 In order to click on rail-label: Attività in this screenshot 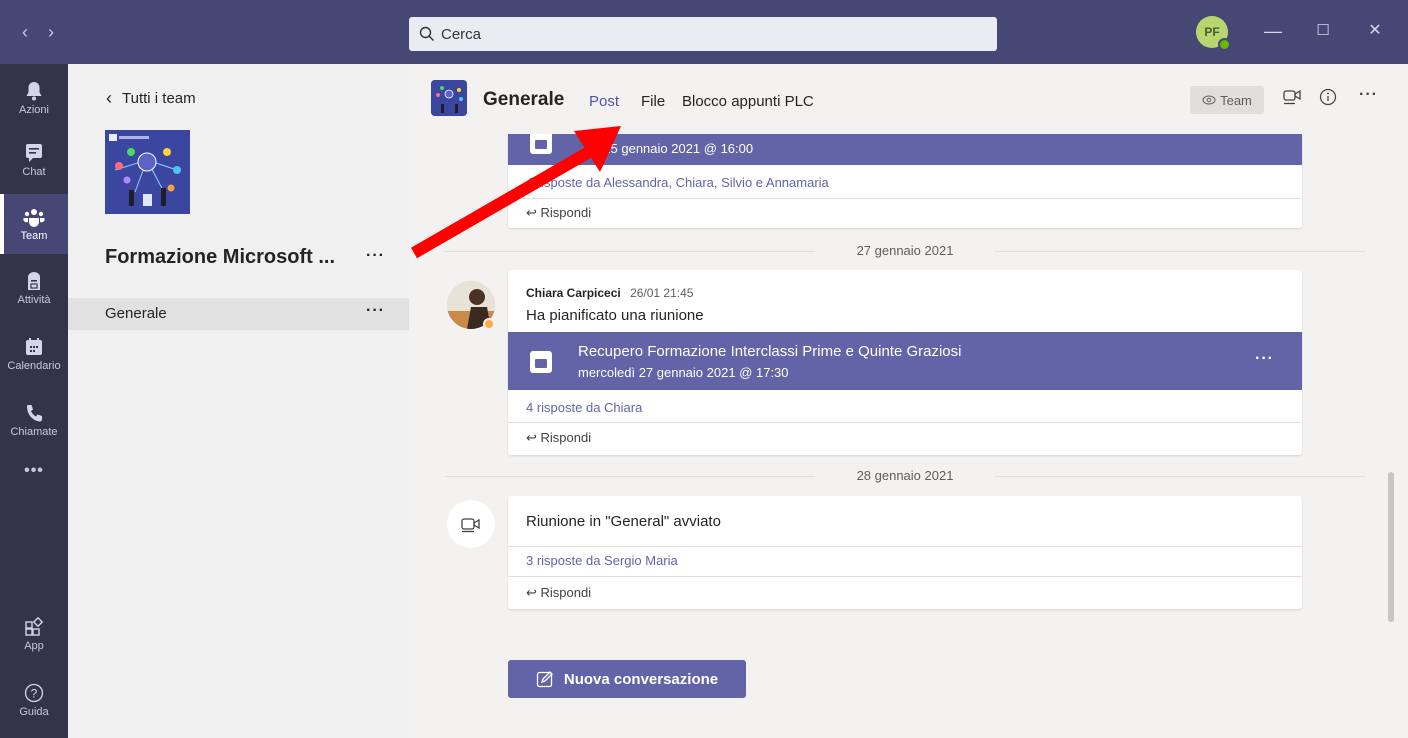, I will do `click(34, 299)`.